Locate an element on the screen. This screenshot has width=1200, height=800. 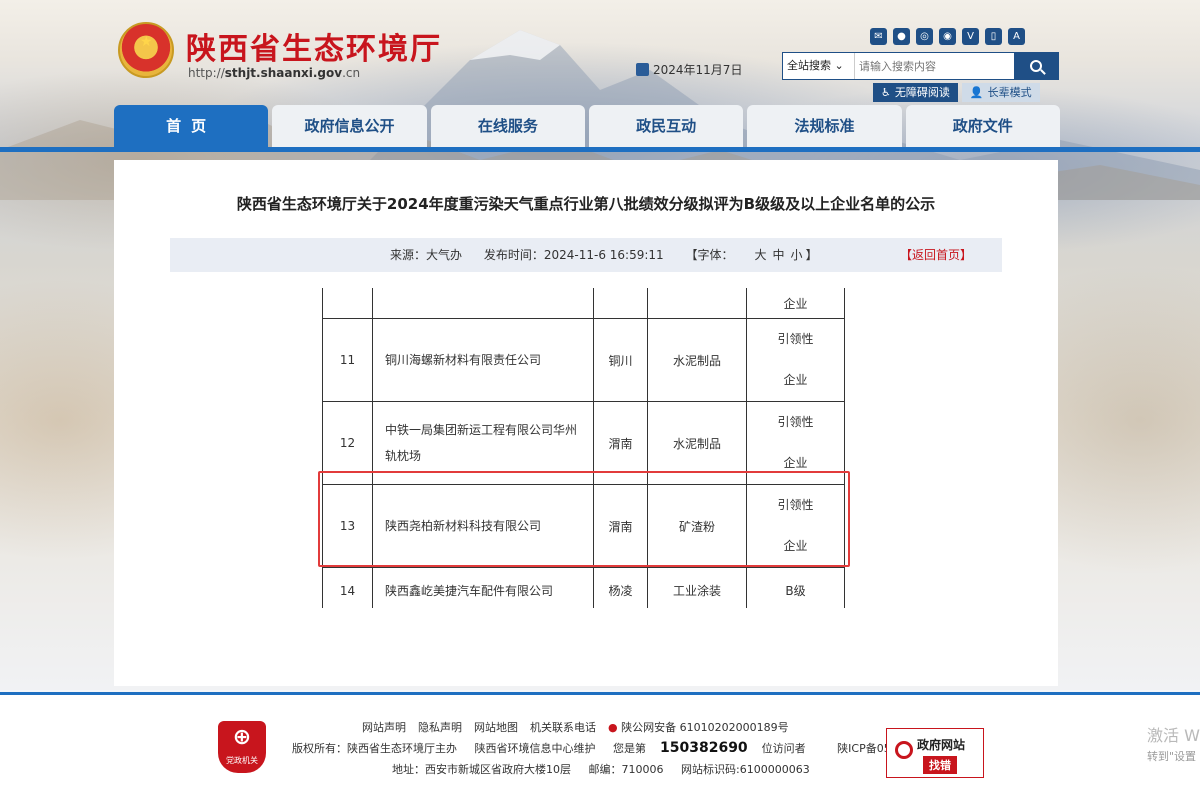
search-input is located at coordinates (934, 66).